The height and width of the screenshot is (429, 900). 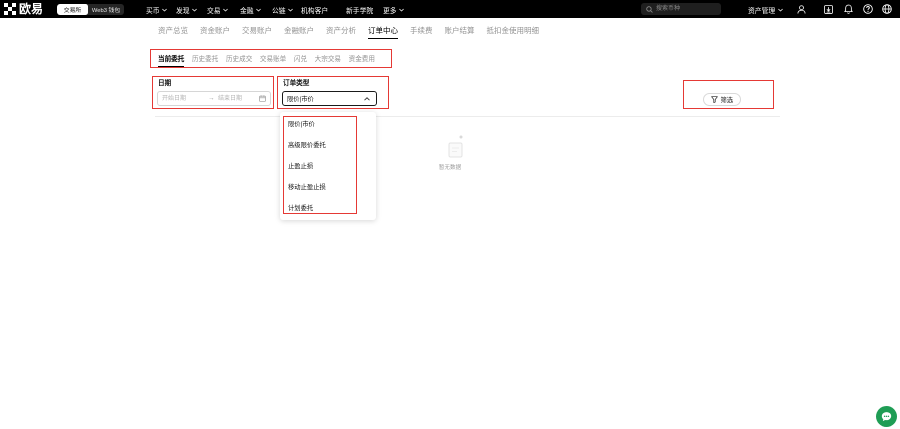 What do you see at coordinates (182, 98) in the screenshot?
I see `start-date-input` at bounding box center [182, 98].